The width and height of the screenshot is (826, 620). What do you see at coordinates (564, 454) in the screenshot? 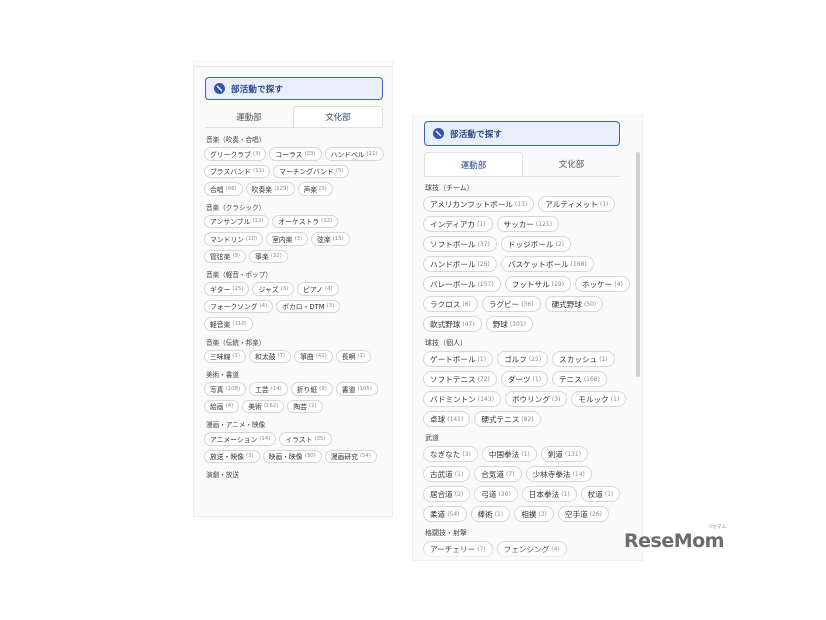
I see `club-chip: 剣道 (131)` at bounding box center [564, 454].